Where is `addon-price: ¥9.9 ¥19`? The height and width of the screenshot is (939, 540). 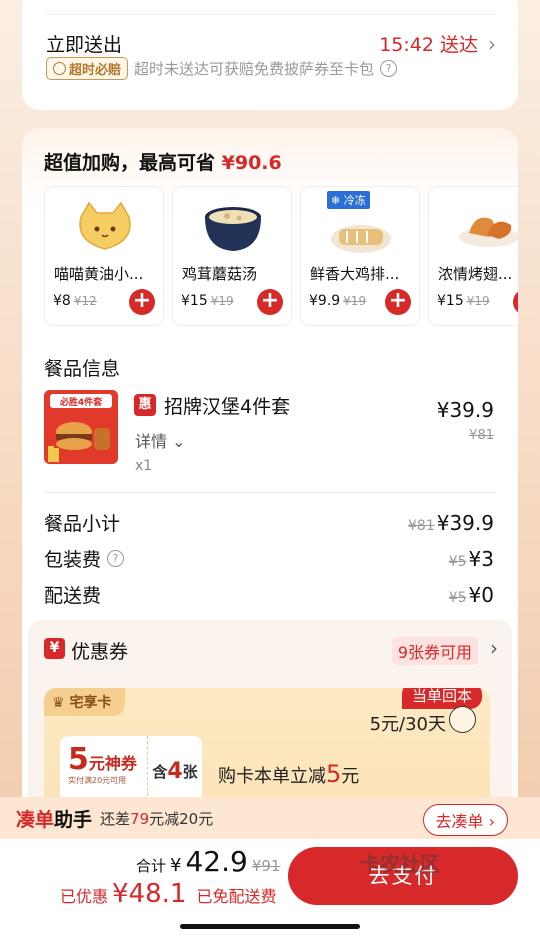
addon-price: ¥9.9 ¥19 is located at coordinates (337, 301).